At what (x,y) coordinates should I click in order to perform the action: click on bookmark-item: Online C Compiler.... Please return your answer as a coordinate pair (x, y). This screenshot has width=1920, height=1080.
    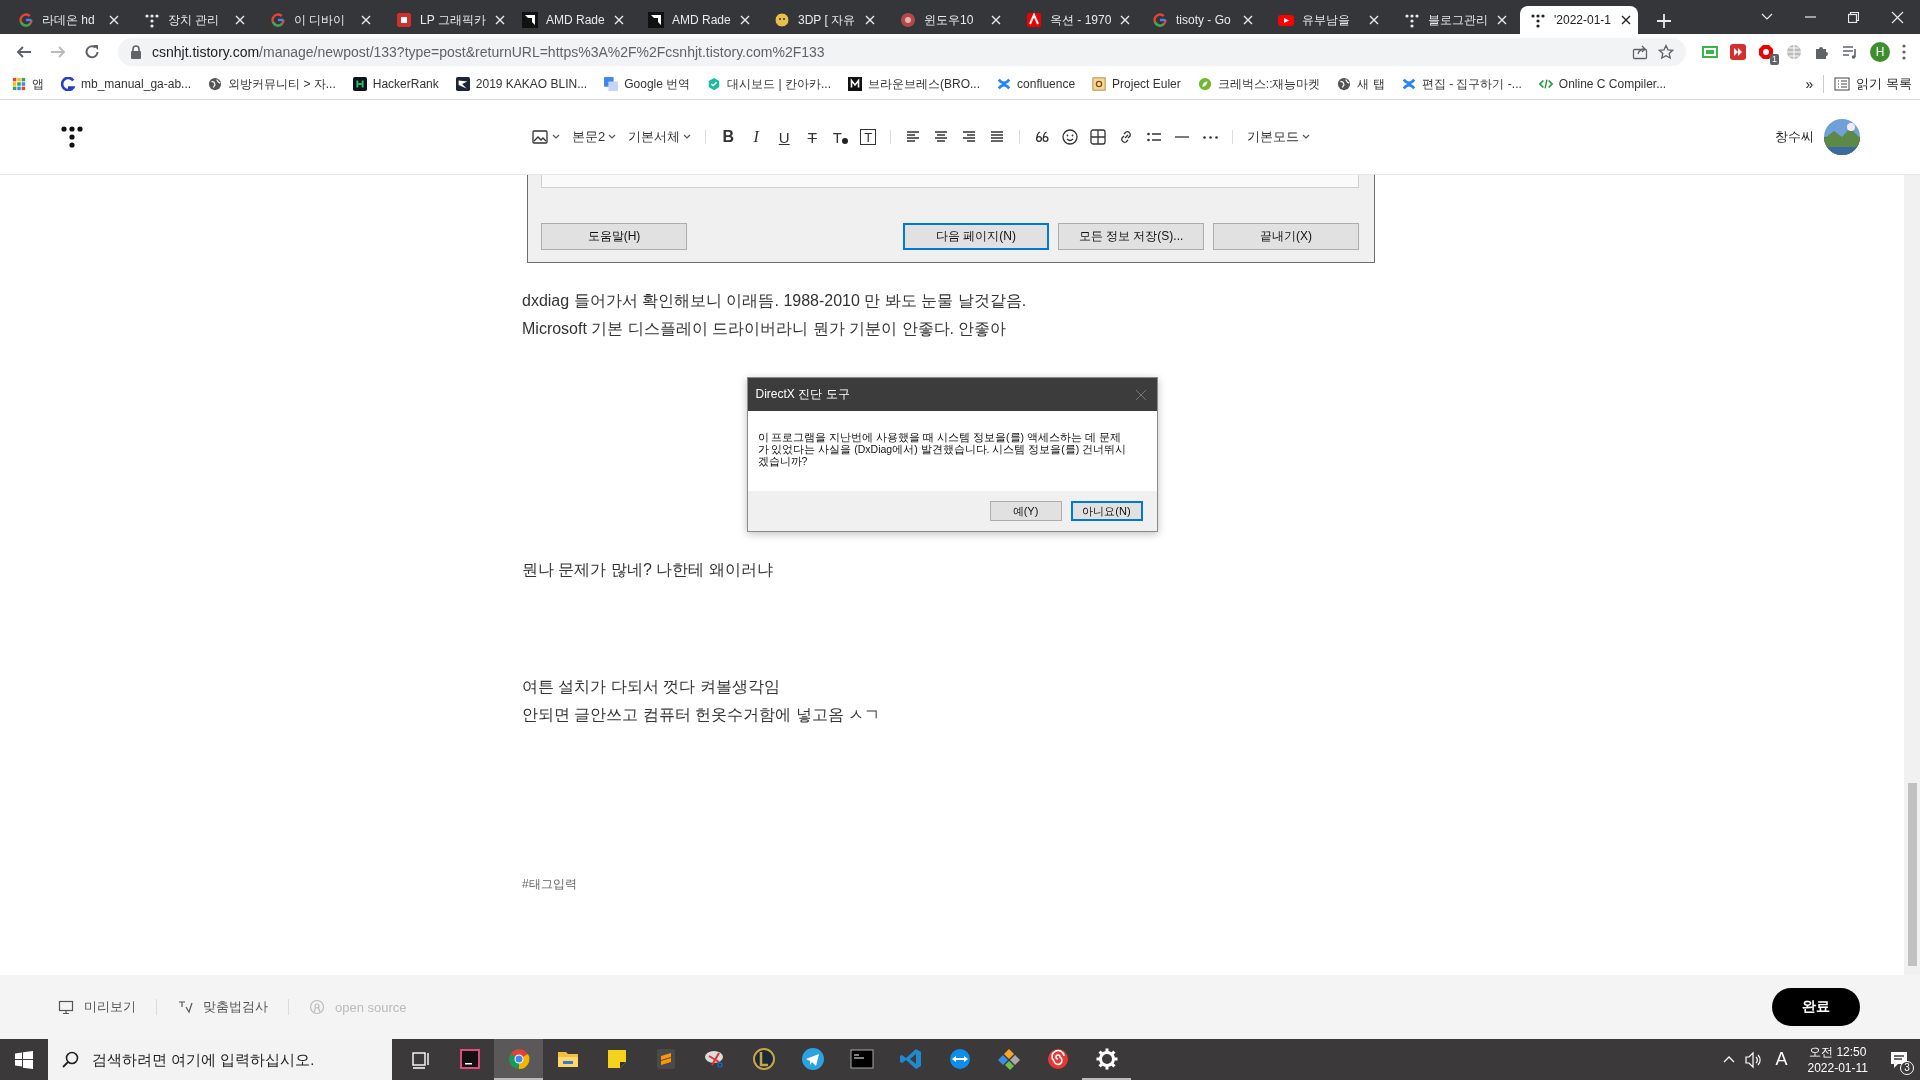
    Looking at the image, I should click on (1607, 84).